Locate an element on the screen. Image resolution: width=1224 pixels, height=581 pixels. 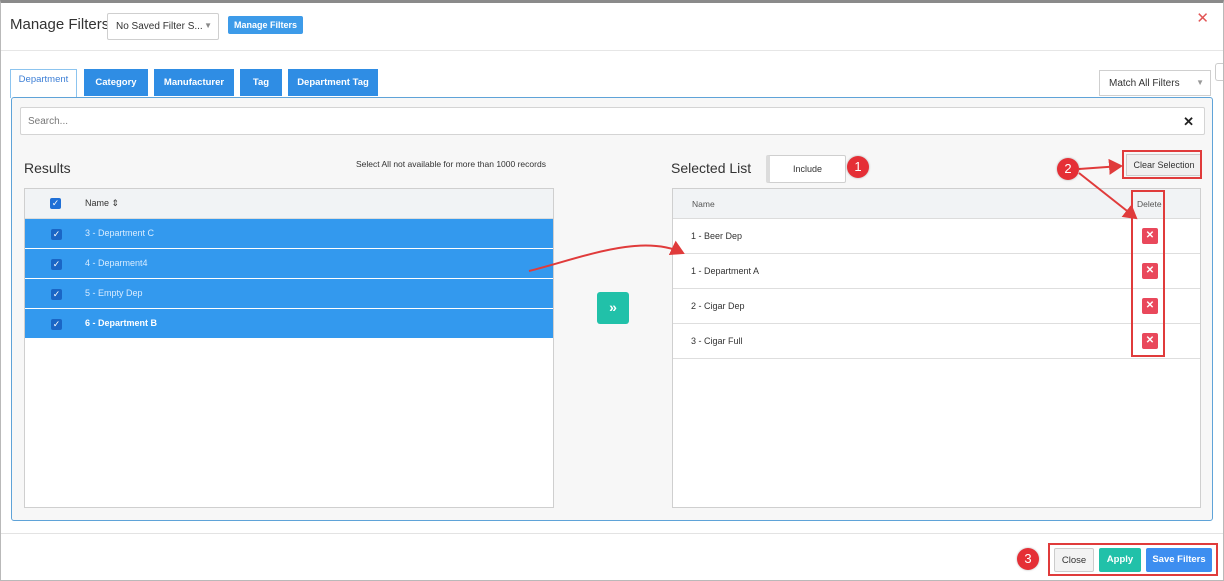
annotation-badge-1: 1 is located at coordinates (858, 167).